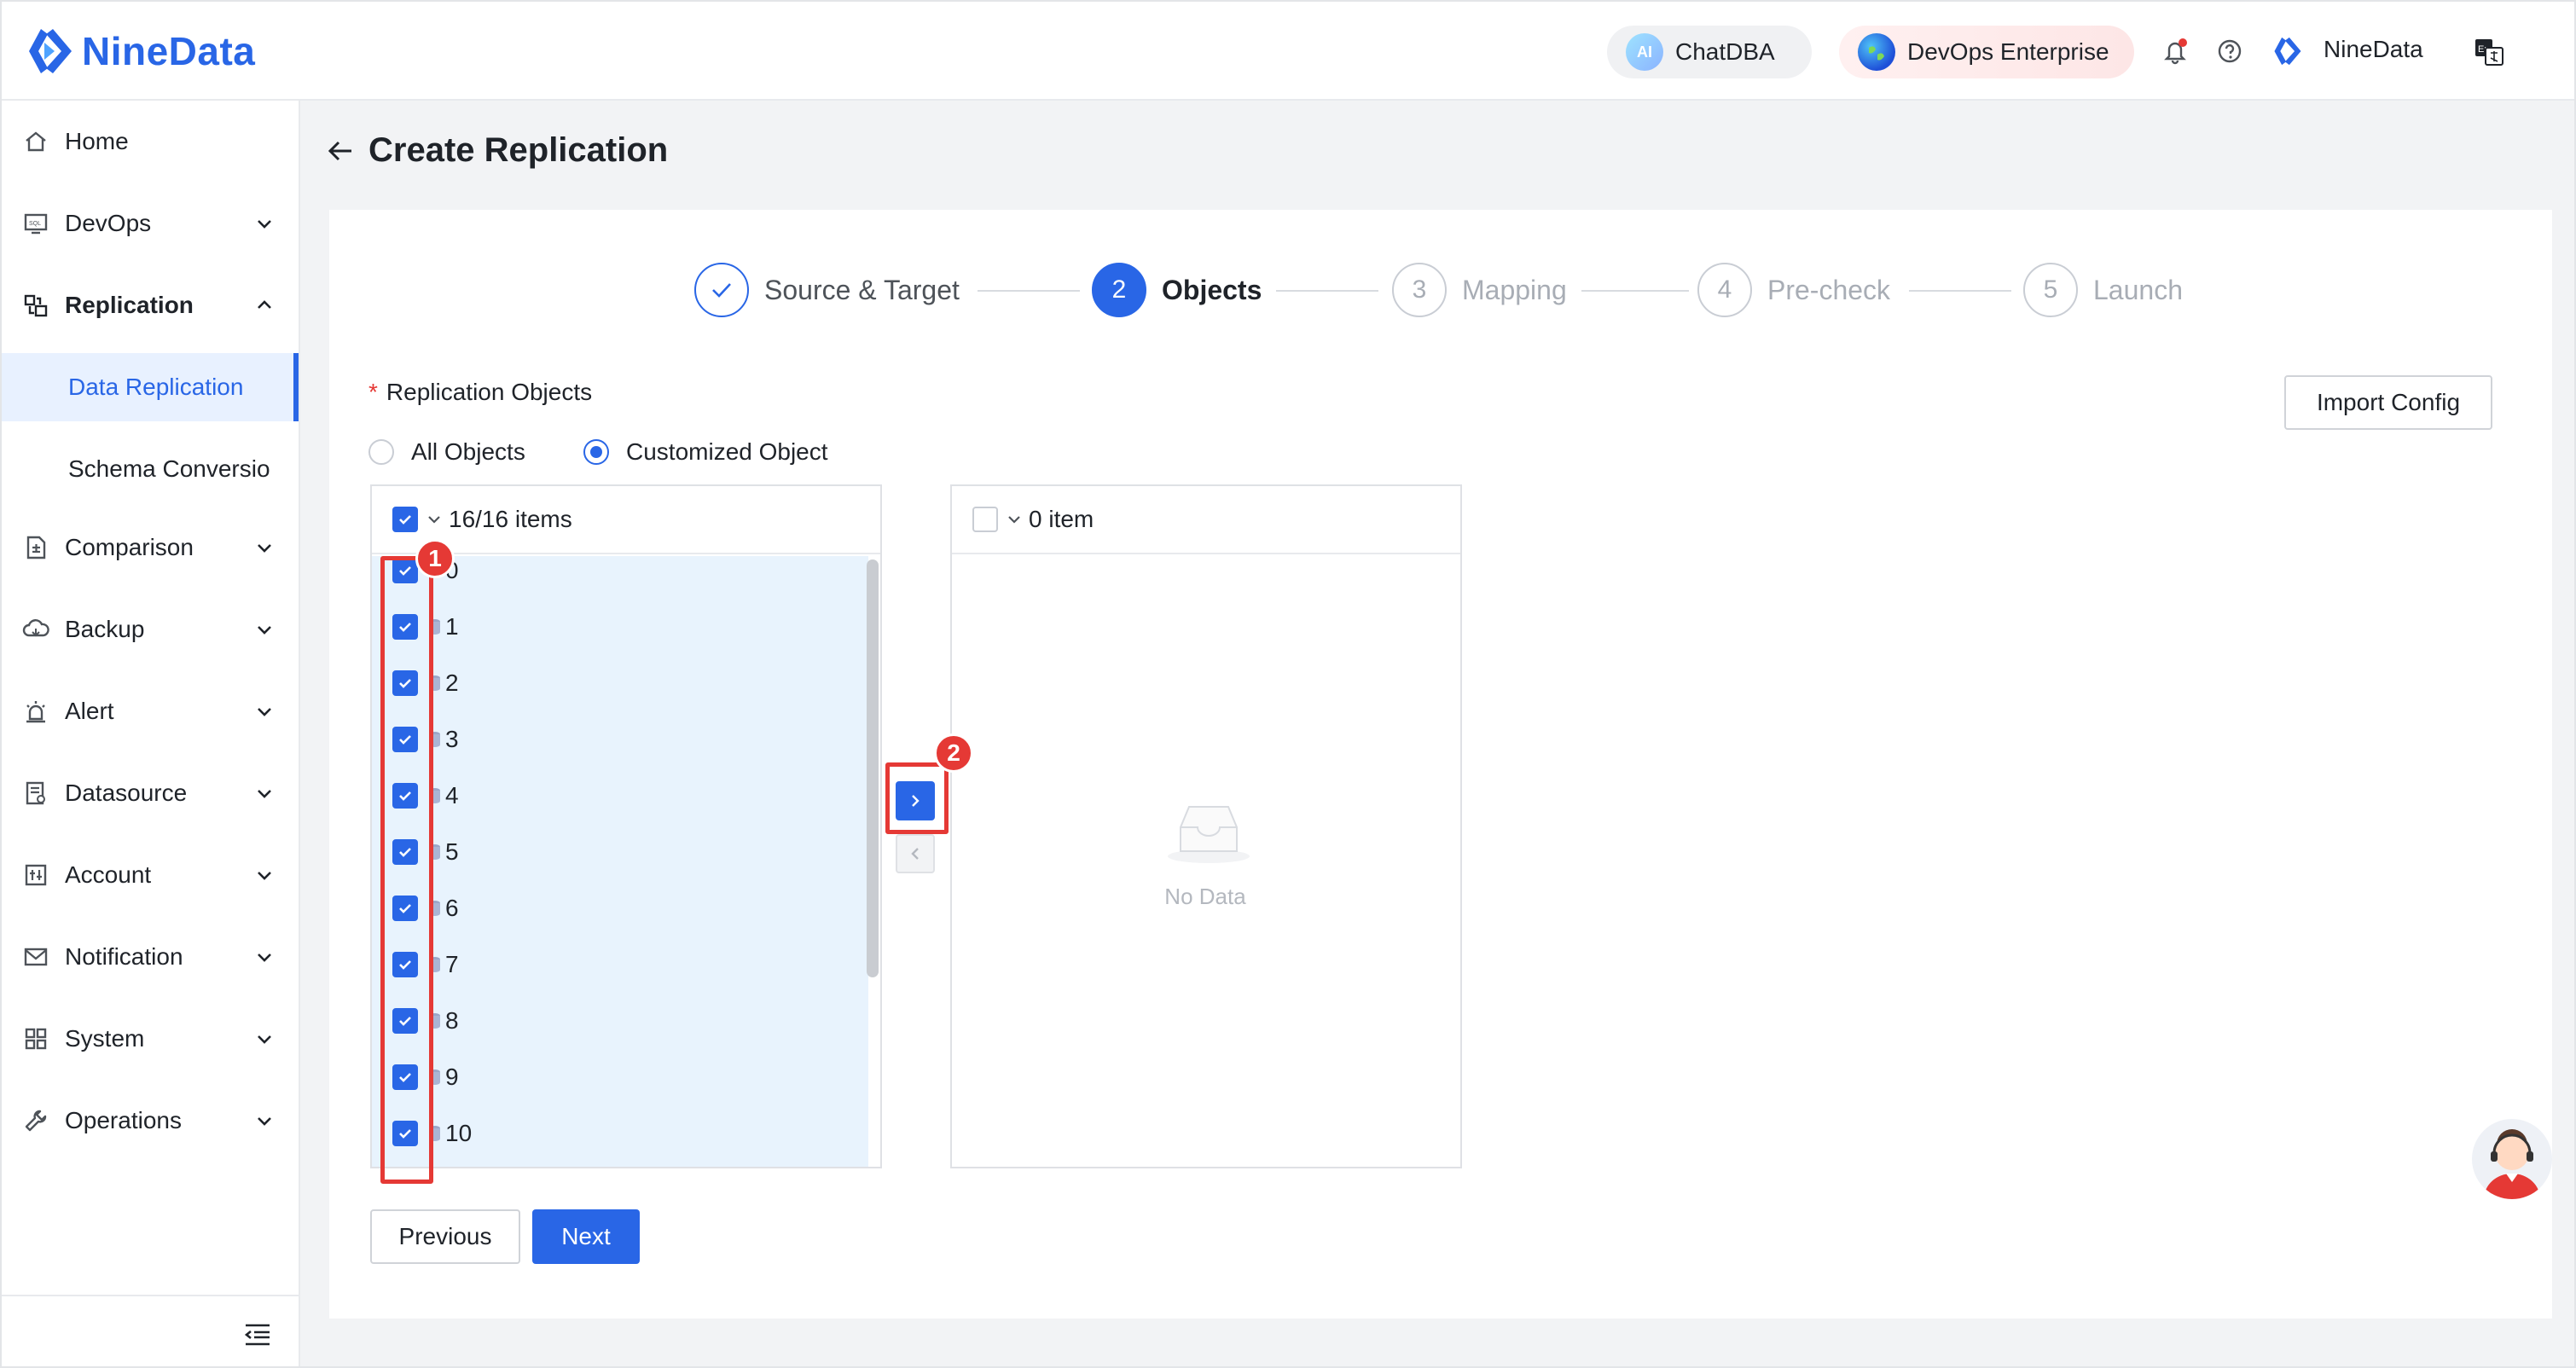  I want to click on step-precheck: 4 Pre-check, so click(1793, 290).